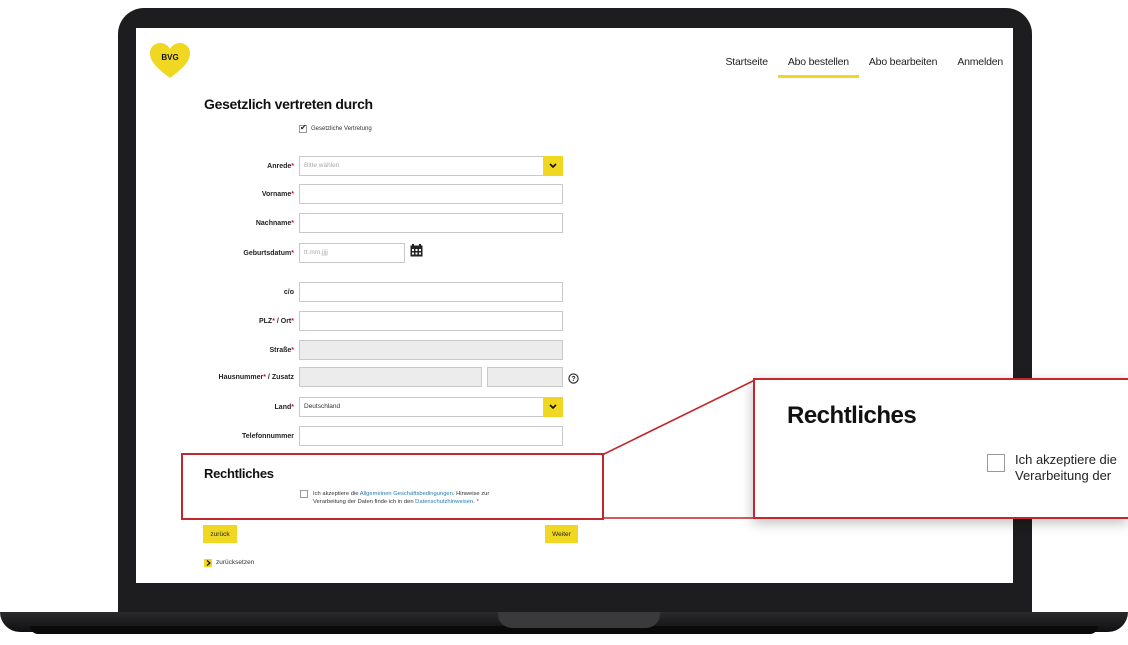 This screenshot has width=1128, height=645. What do you see at coordinates (996, 463) in the screenshot?
I see `zoom-checkbox` at bounding box center [996, 463].